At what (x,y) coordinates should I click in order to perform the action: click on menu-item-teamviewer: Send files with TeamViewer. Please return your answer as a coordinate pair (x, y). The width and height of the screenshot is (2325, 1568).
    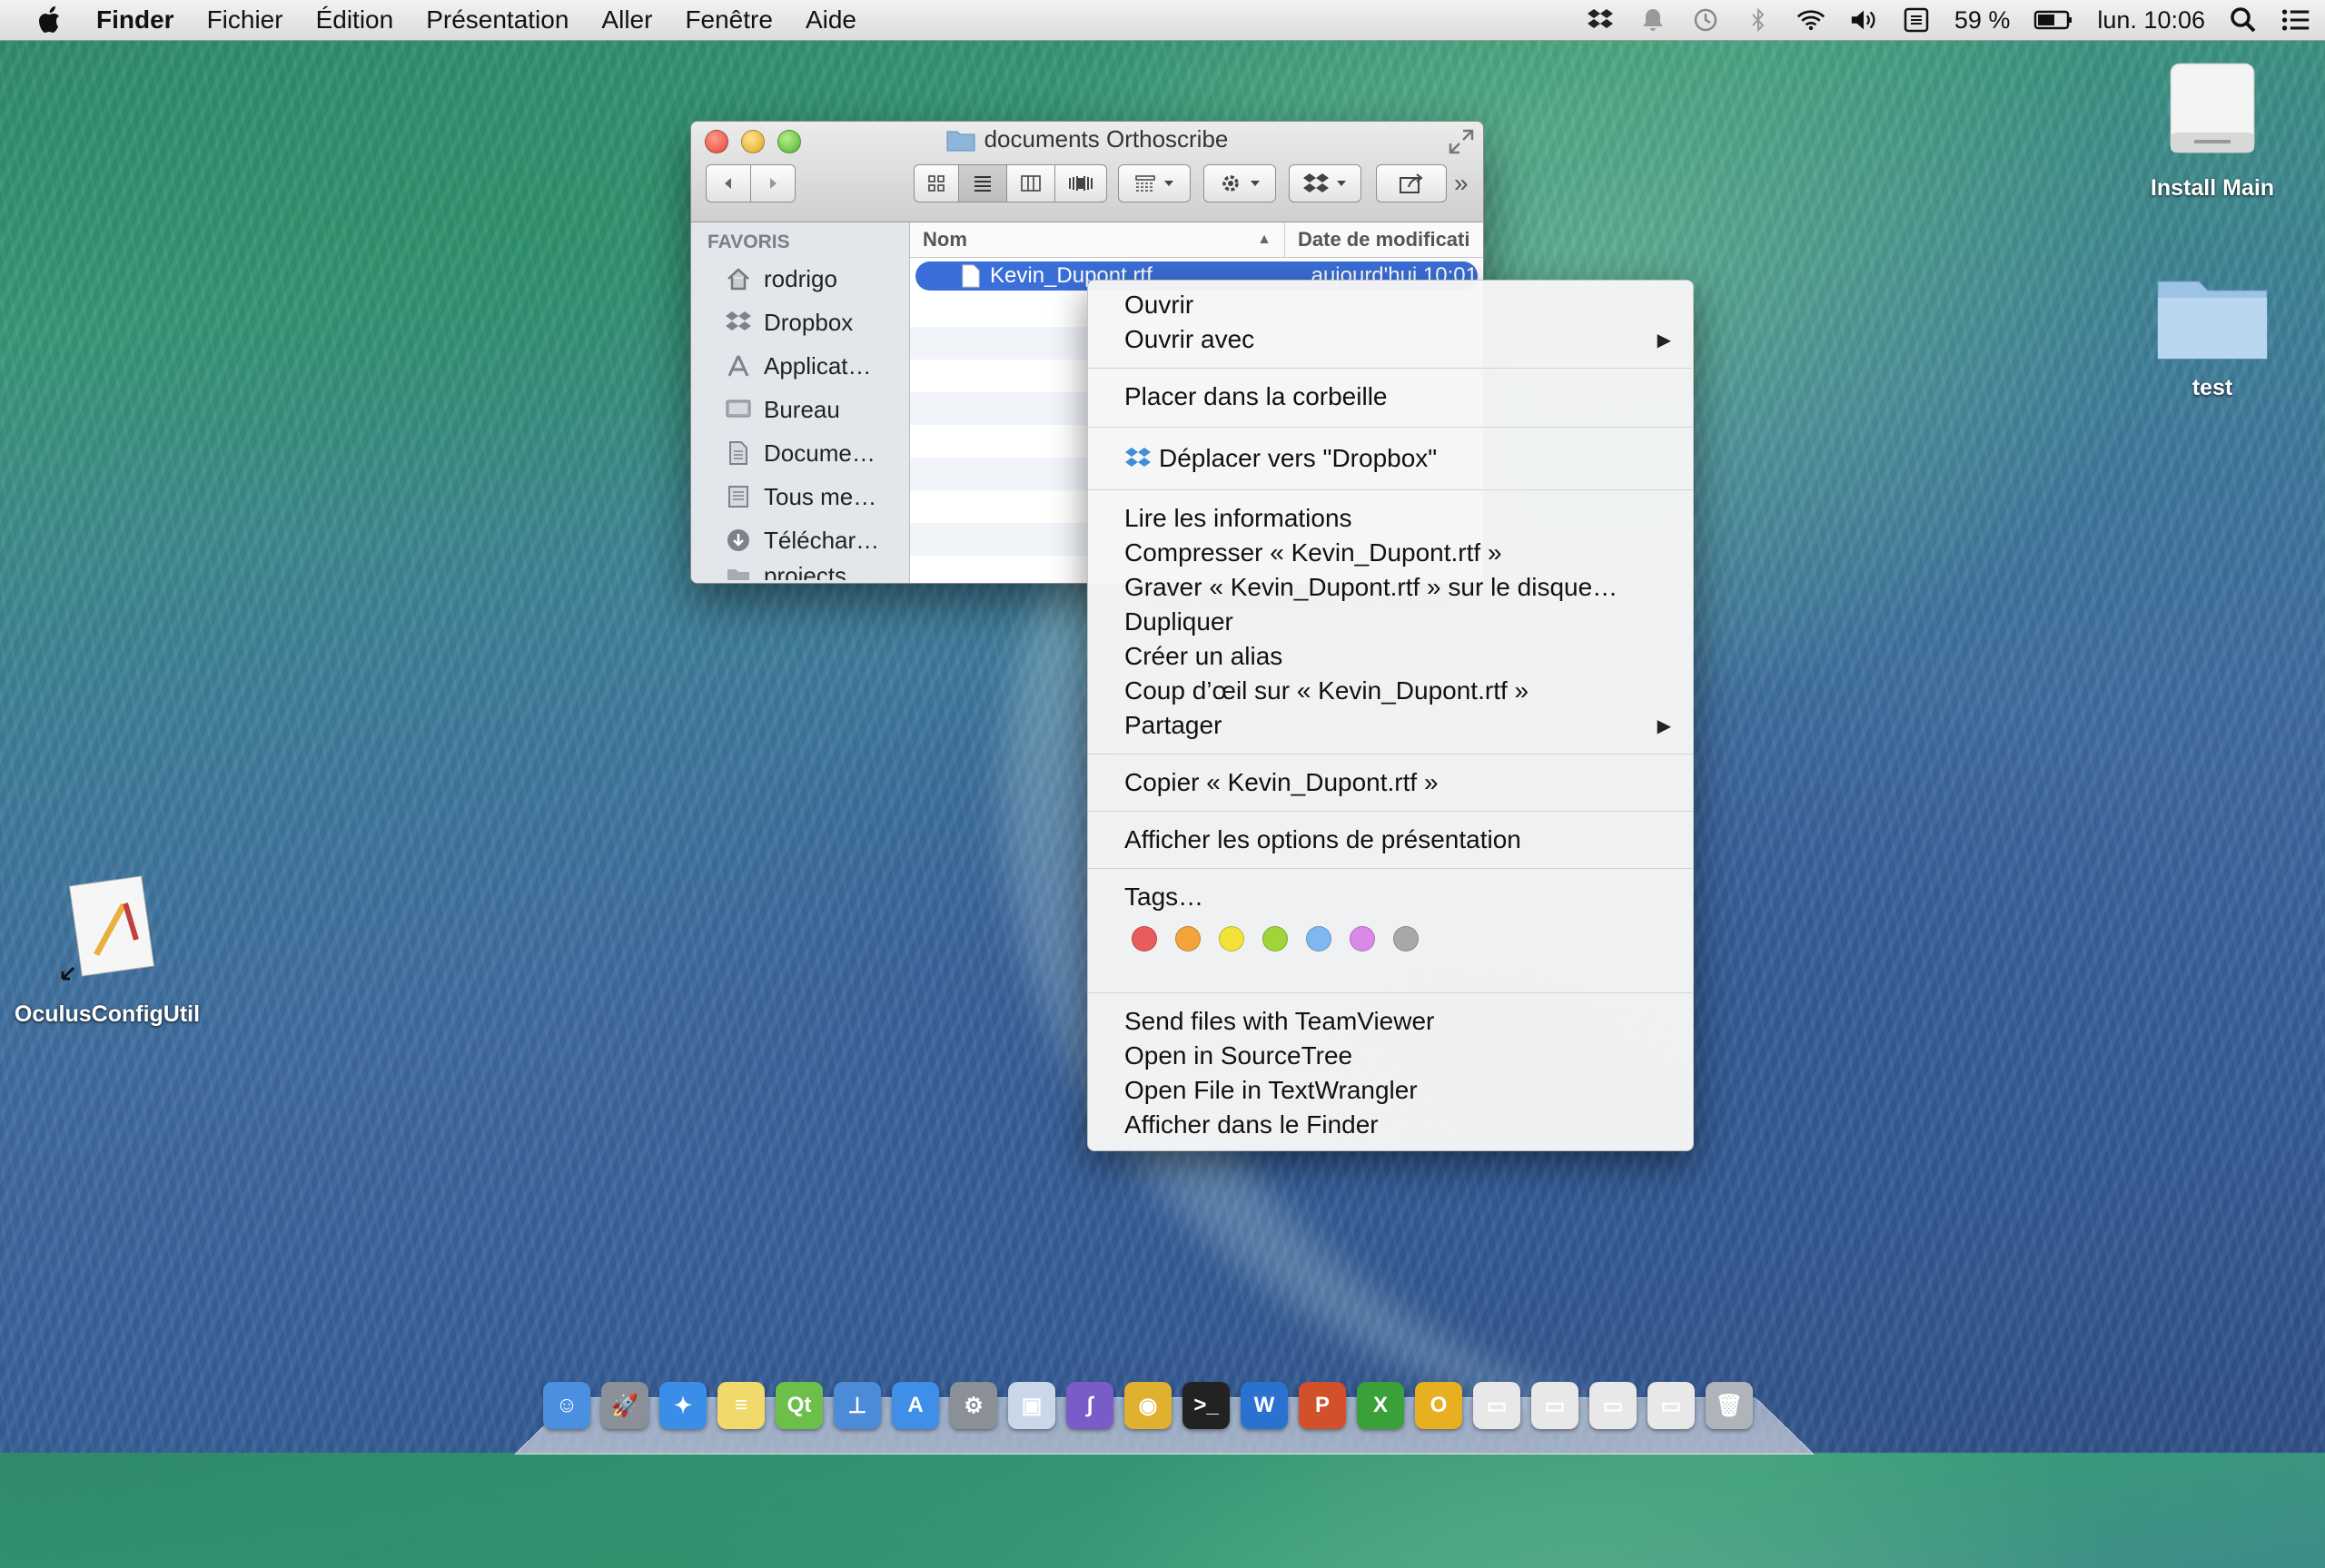
    Looking at the image, I should click on (1390, 1022).